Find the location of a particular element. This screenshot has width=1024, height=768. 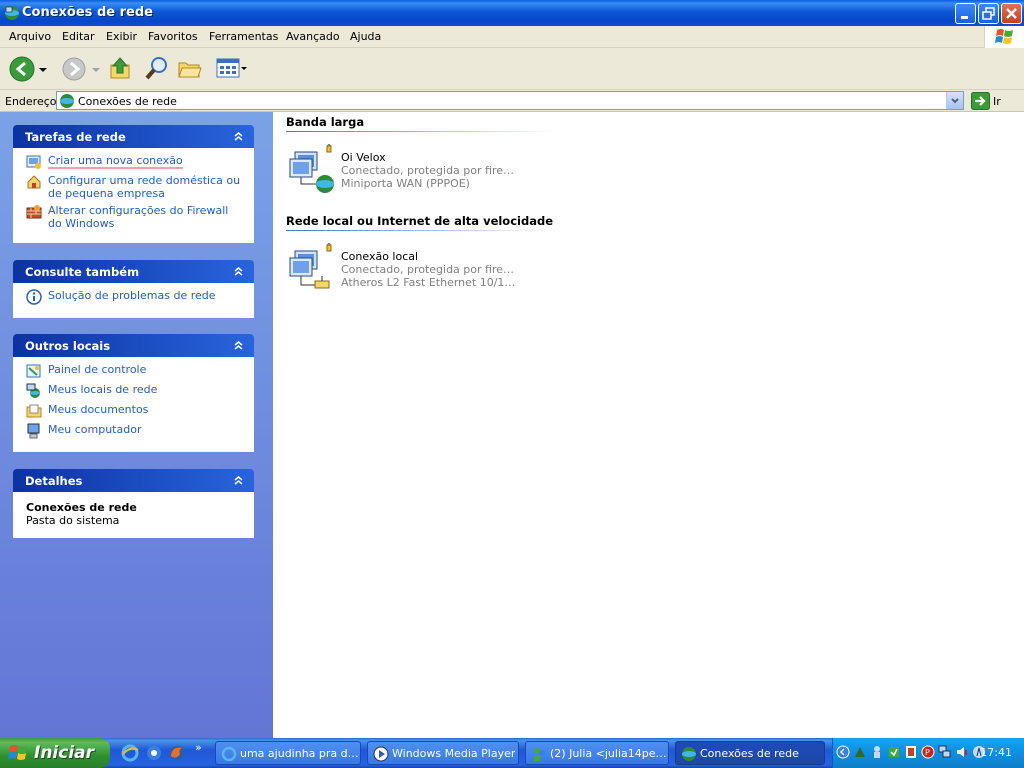

go-label: Ir is located at coordinates (997, 101).